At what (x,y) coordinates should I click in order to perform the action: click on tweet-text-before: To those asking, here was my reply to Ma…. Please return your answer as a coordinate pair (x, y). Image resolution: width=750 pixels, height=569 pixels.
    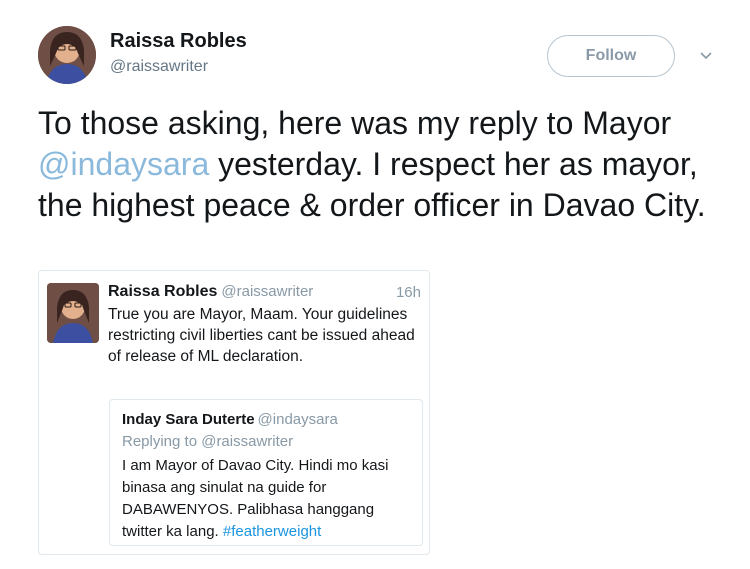
    Looking at the image, I should click on (355, 123).